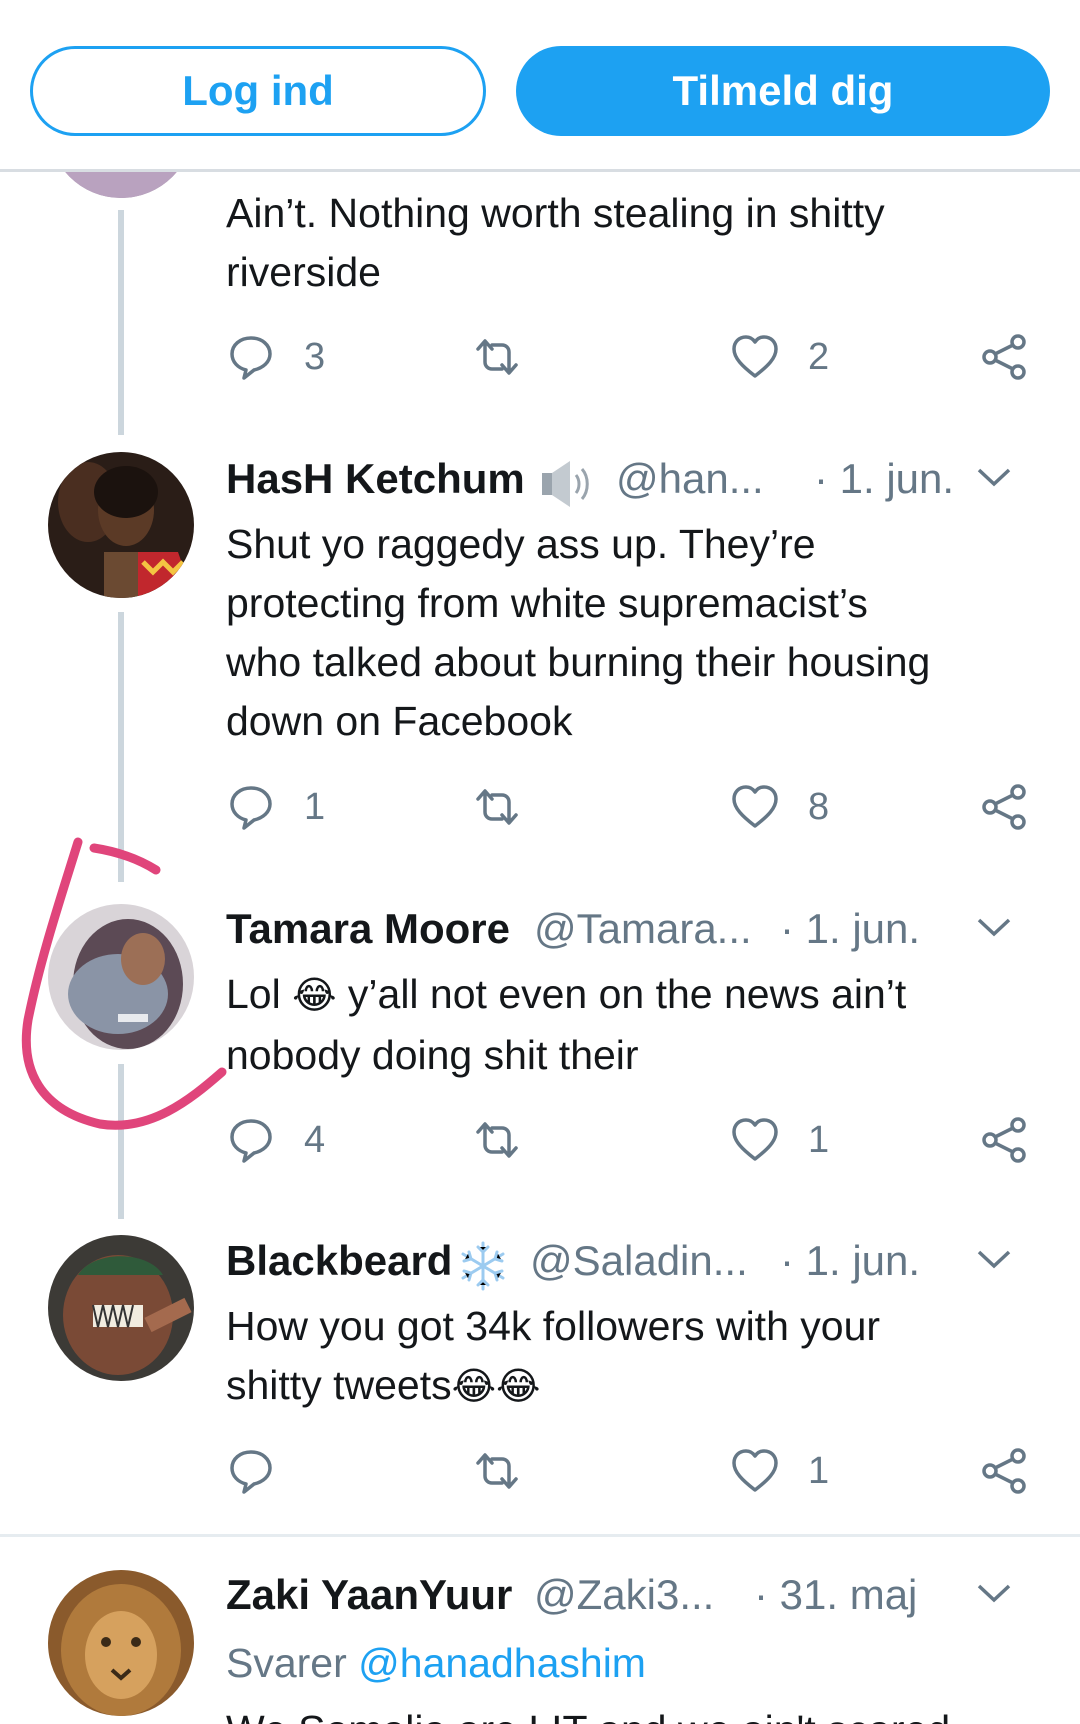  I want to click on tears-of-joy-emoji: 😂, so click(314, 996).